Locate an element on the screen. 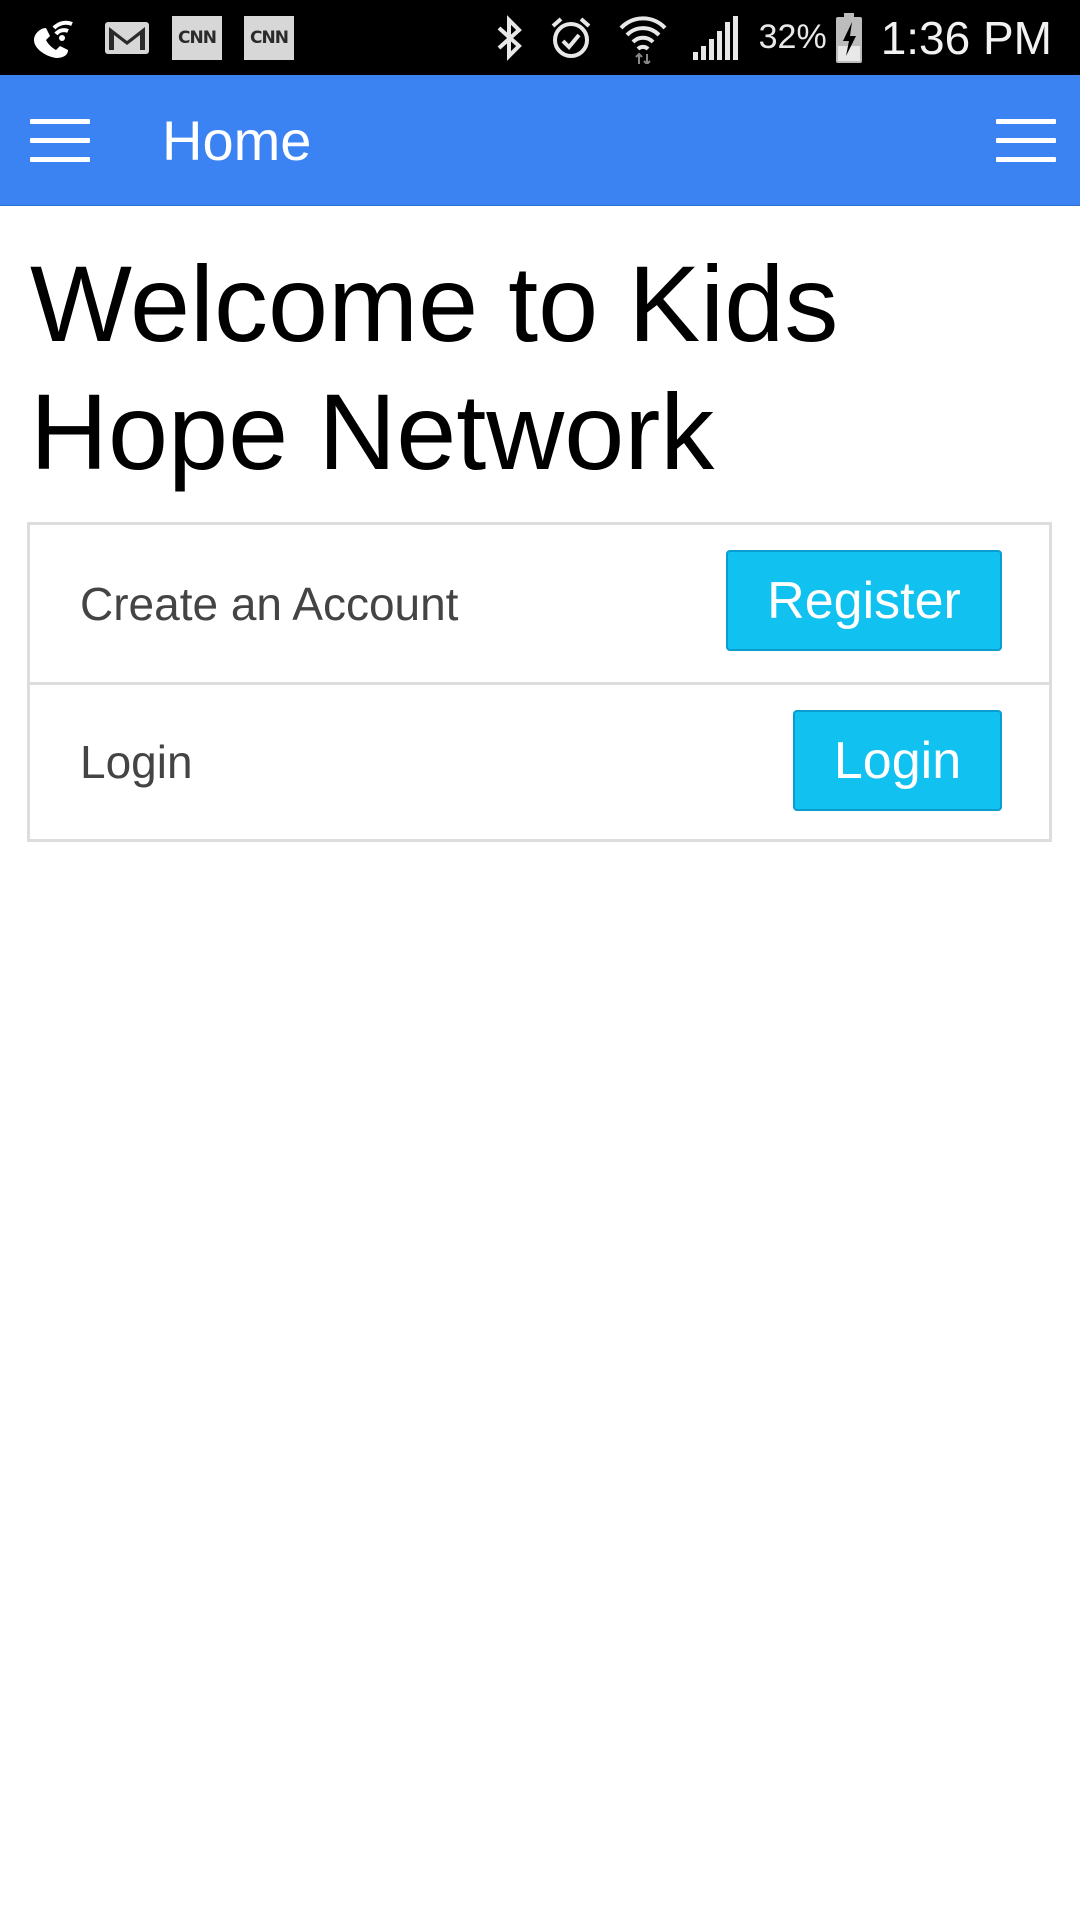 The image size is (1080, 1920). clock: 1:36 PM is located at coordinates (966, 37).